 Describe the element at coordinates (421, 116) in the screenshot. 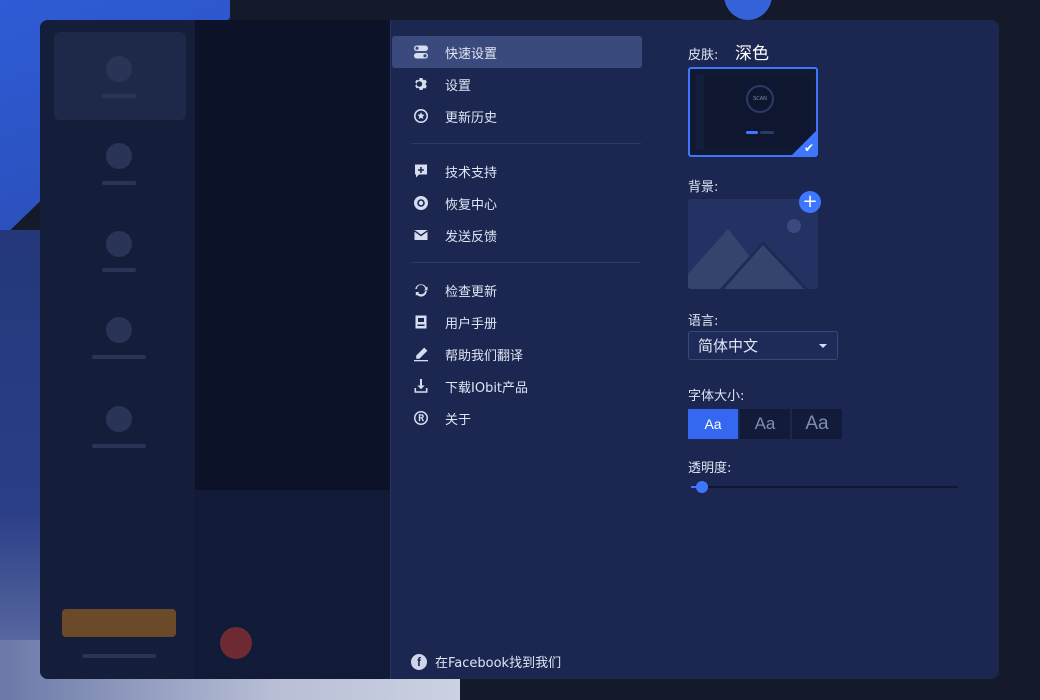

I see `star-circle-icon` at that location.